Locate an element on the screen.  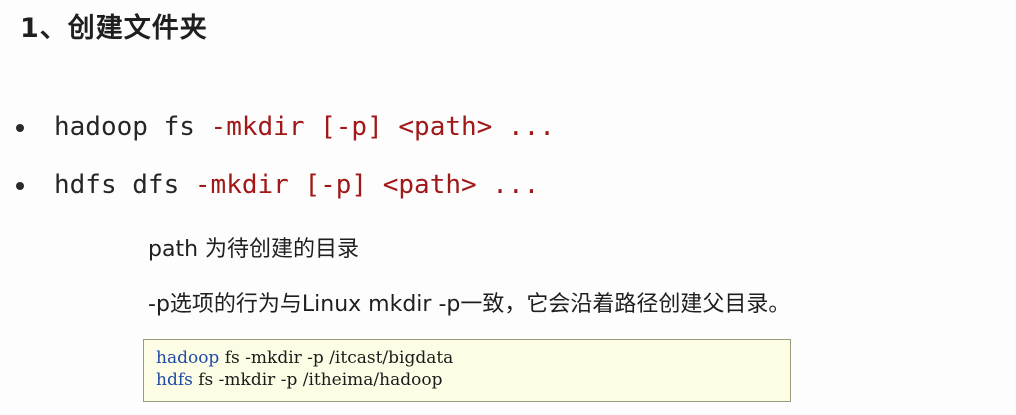
description-path: path 为待创建的目录 is located at coordinates (254, 249).